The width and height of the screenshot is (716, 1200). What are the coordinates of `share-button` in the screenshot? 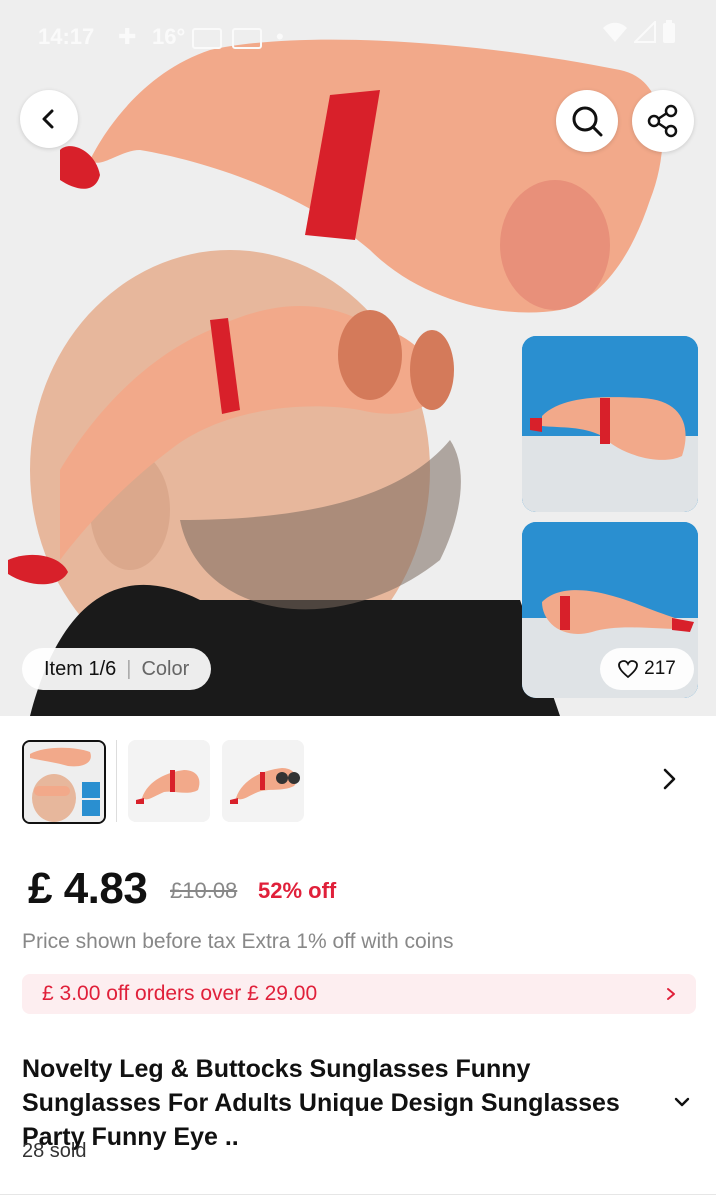 It's located at (663, 121).